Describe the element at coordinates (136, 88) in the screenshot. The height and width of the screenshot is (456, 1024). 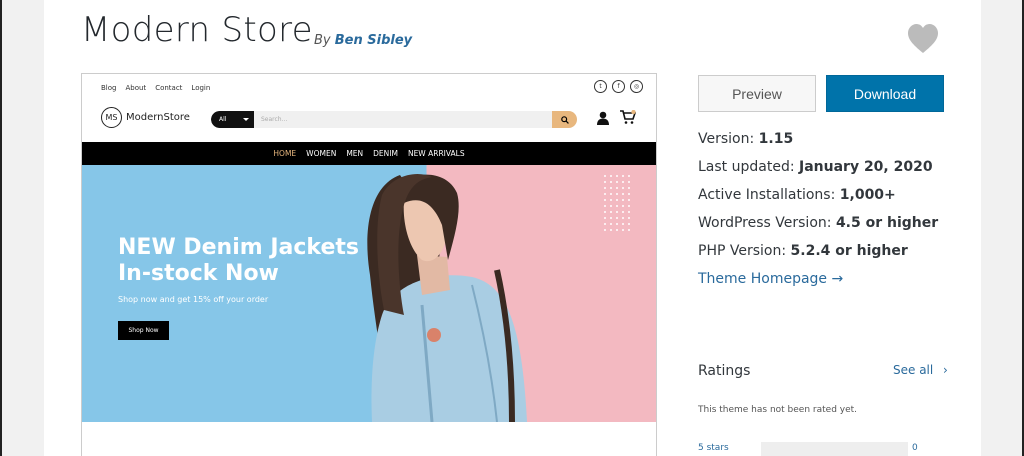
I see `preview-link-about: About` at that location.